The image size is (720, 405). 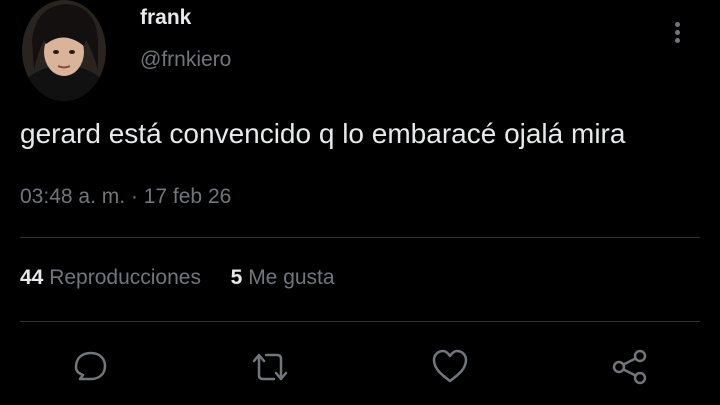 I want to click on likes-count: 5, so click(x=236, y=277).